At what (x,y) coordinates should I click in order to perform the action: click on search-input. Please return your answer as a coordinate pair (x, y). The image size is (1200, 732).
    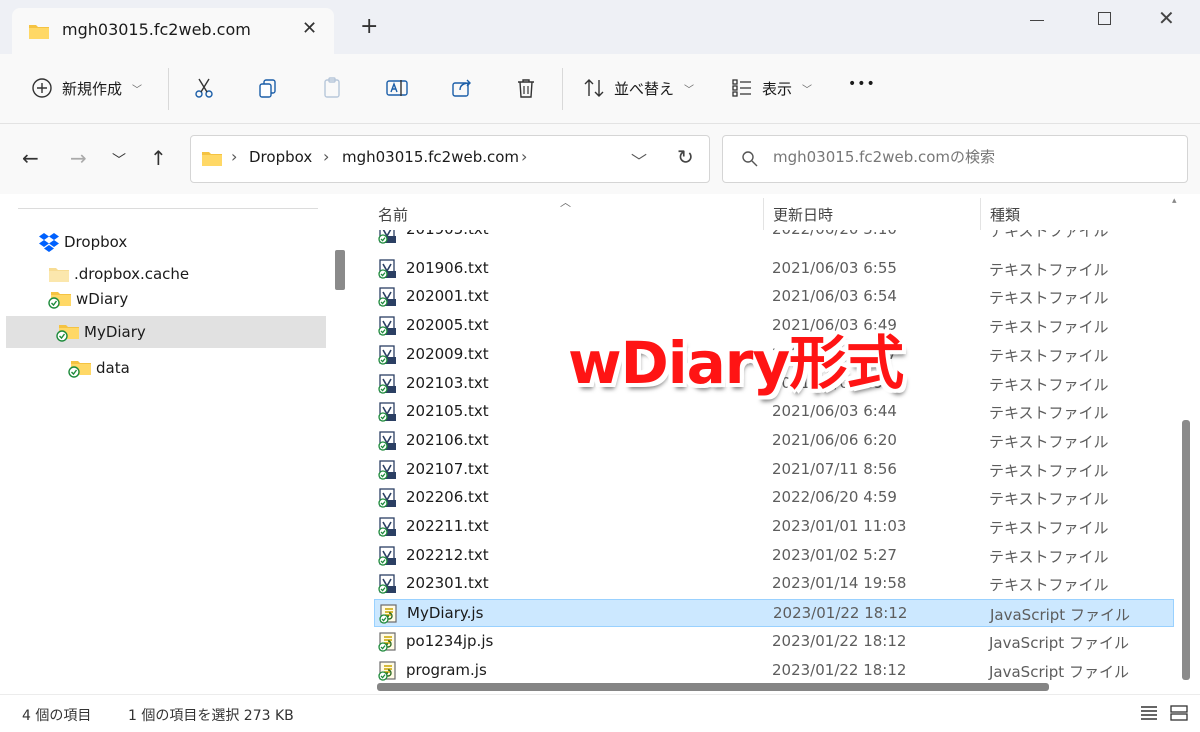
    Looking at the image, I should click on (973, 157).